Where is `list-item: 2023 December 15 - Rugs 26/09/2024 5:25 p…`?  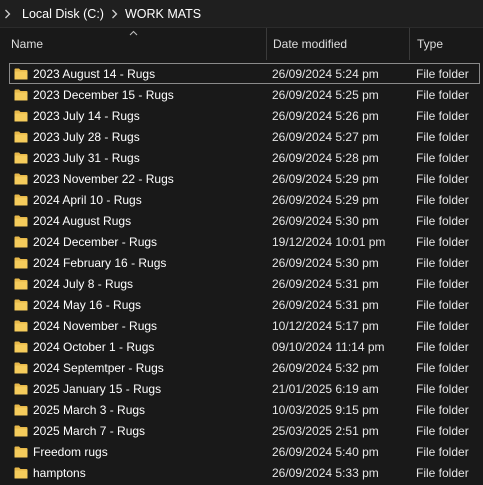
list-item: 2023 December 15 - Rugs 26/09/2024 5:25 p… is located at coordinates (241, 94).